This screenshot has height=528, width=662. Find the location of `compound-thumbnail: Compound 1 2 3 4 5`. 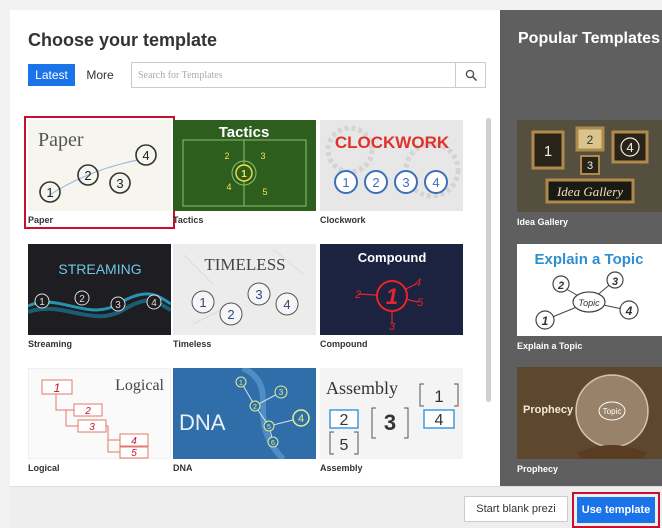

compound-thumbnail: Compound 1 2 3 4 5 is located at coordinates (391, 289).